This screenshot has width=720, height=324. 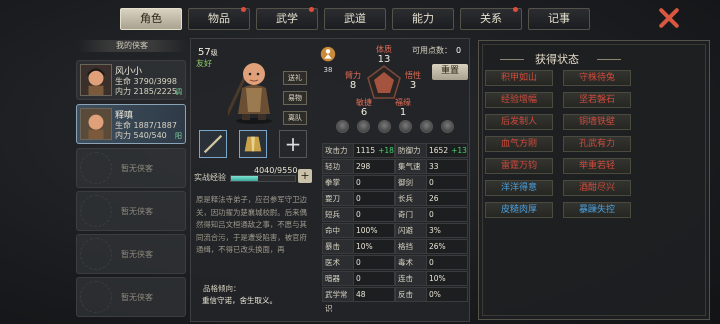 What do you see at coordinates (328, 70) in the screenshot?
I see `potential-value: 38` at bounding box center [328, 70].